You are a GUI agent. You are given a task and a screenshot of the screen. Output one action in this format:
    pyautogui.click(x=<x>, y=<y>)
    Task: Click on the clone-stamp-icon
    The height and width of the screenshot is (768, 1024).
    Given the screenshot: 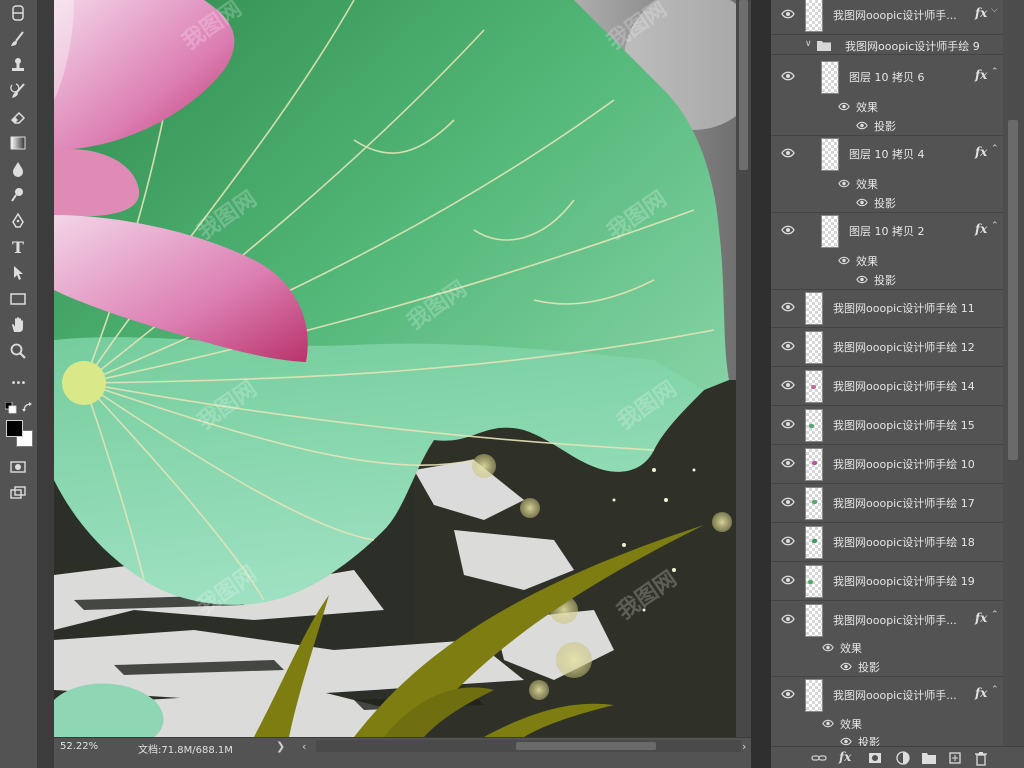 What is the action you would take?
    pyautogui.click(x=18, y=65)
    